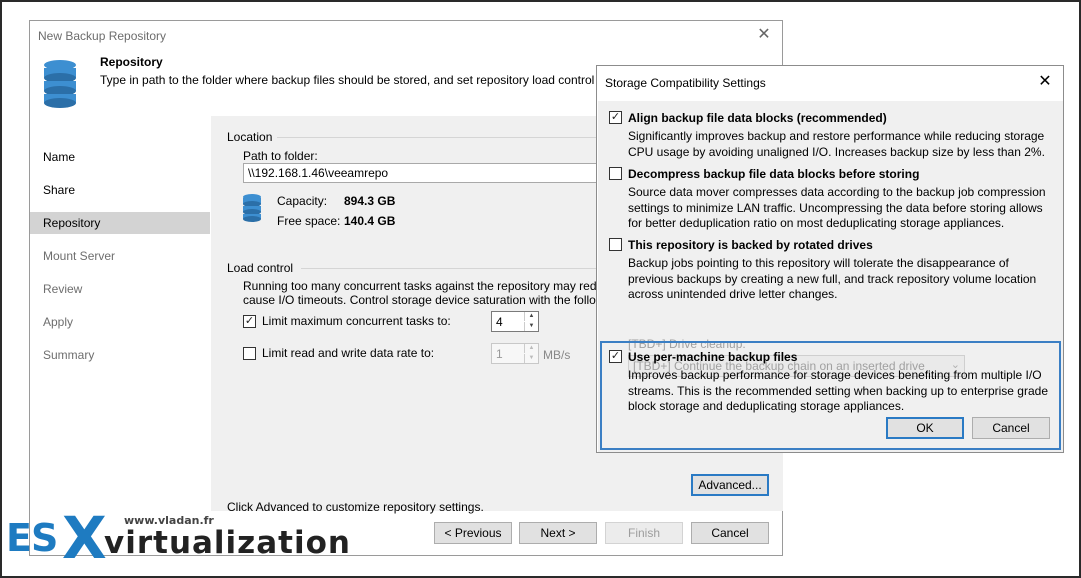 This screenshot has width=1081, height=578. Describe the element at coordinates (58, 322) in the screenshot. I see `nav-item-apply: Apply` at that location.